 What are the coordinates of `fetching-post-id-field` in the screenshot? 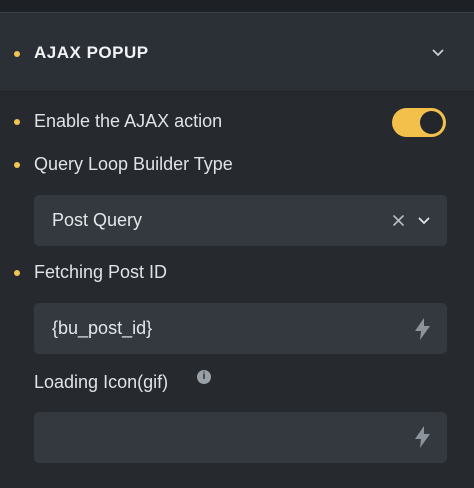 It's located at (240, 328).